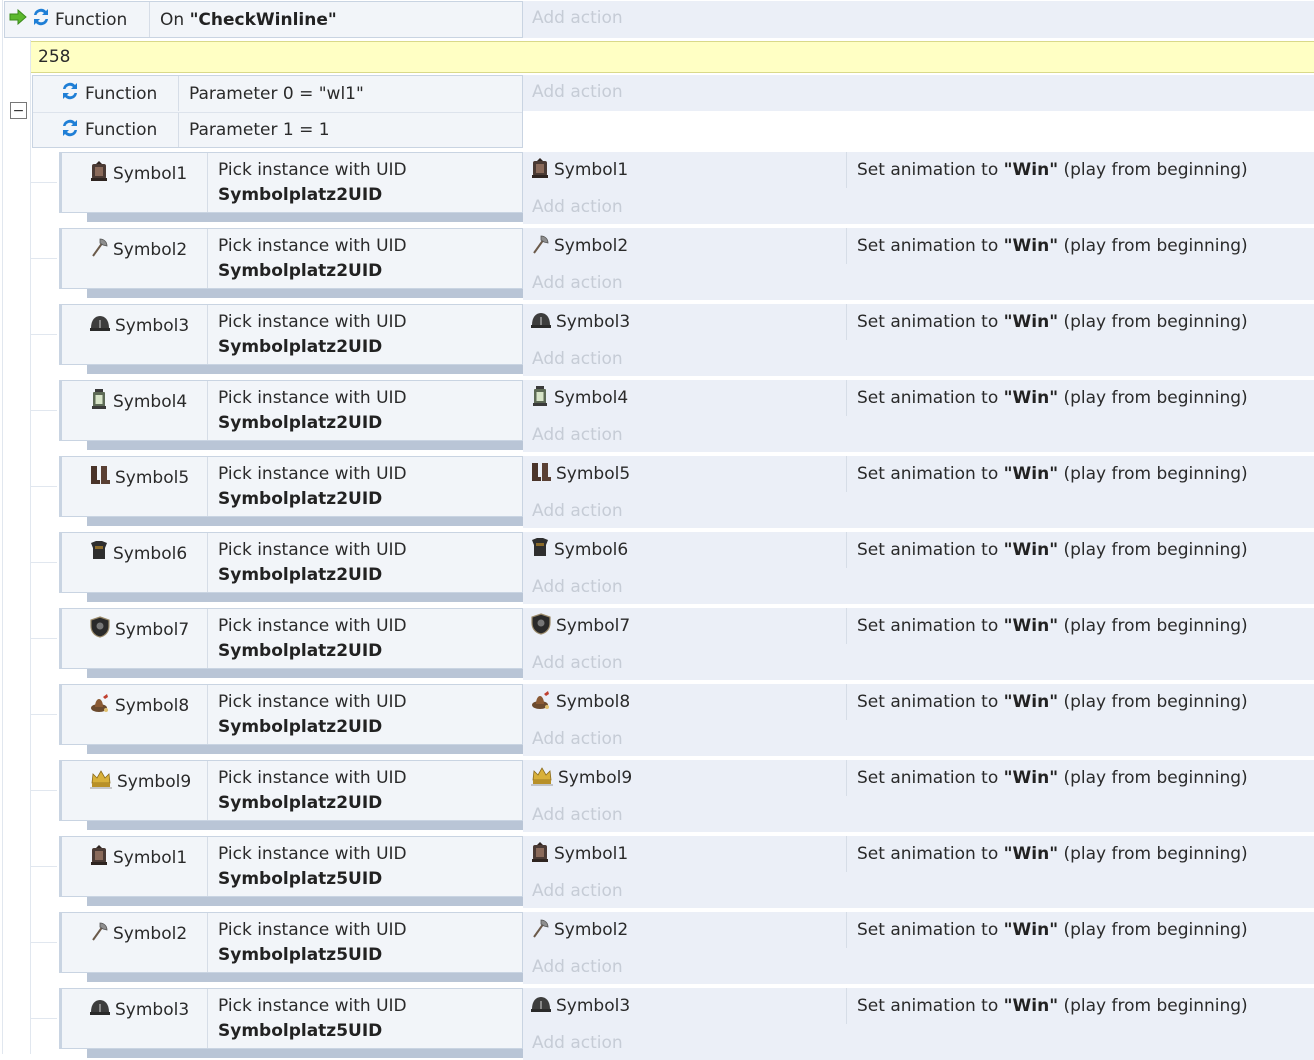 The height and width of the screenshot is (1060, 1314). Describe the element at coordinates (685, 246) in the screenshot. I see `action-object-cell: Symbol2` at that location.